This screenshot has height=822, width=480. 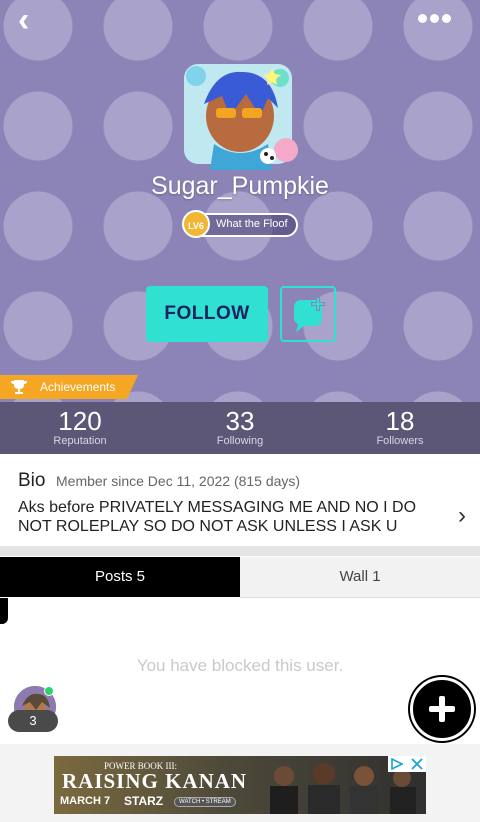 What do you see at coordinates (205, 802) in the screenshot?
I see `ad-cta: WATCH • STREAM` at bounding box center [205, 802].